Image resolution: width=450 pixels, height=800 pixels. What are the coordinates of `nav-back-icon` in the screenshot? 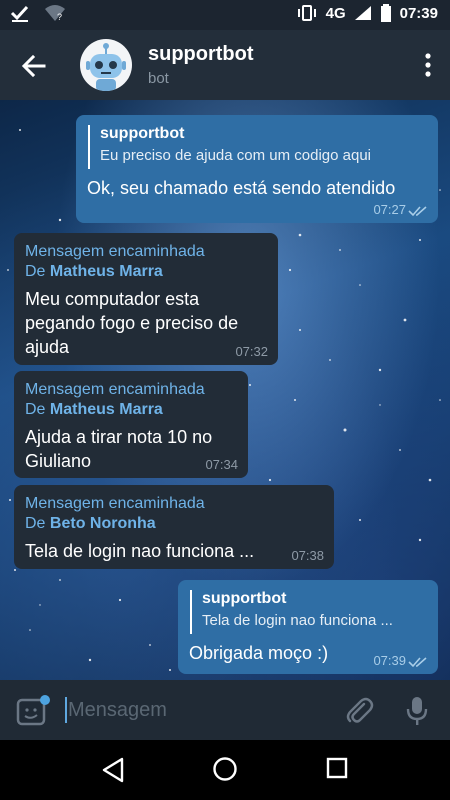 It's located at (113, 770).